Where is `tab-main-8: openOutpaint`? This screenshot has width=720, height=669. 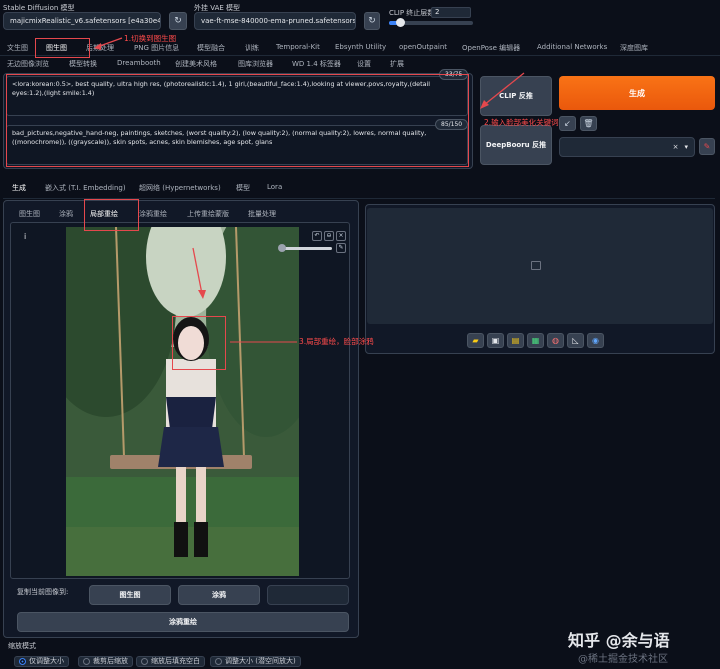
tab-main-8: openOutpaint is located at coordinates (423, 47).